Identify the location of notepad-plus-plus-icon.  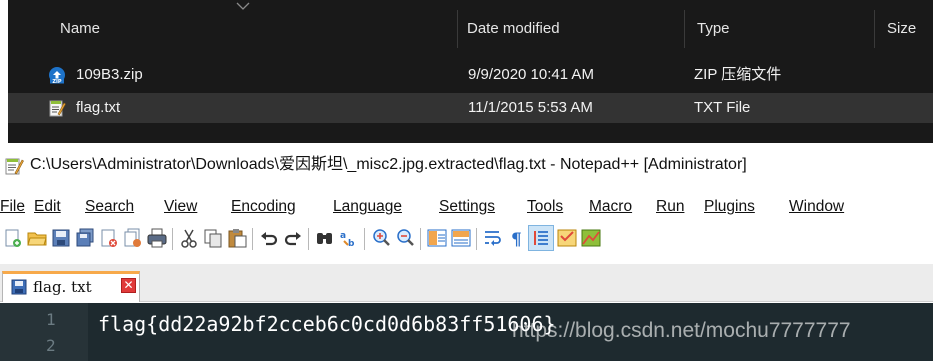
(14, 166).